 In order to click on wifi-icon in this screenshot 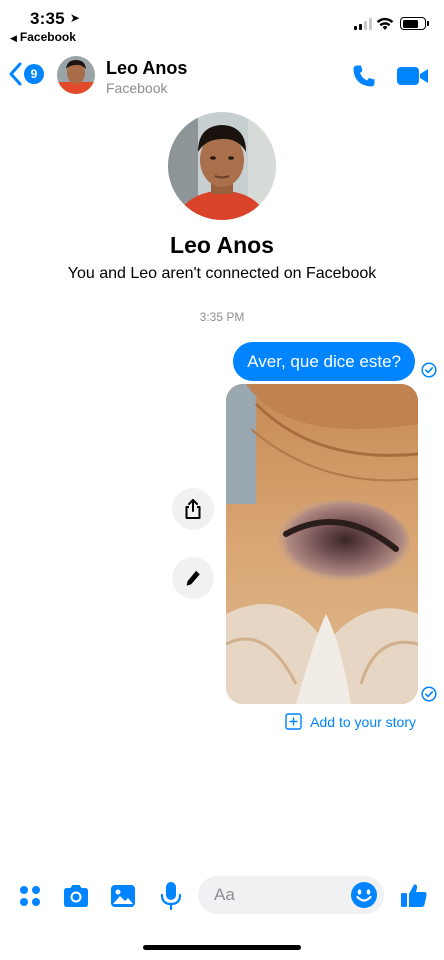, I will do `click(385, 23)`.